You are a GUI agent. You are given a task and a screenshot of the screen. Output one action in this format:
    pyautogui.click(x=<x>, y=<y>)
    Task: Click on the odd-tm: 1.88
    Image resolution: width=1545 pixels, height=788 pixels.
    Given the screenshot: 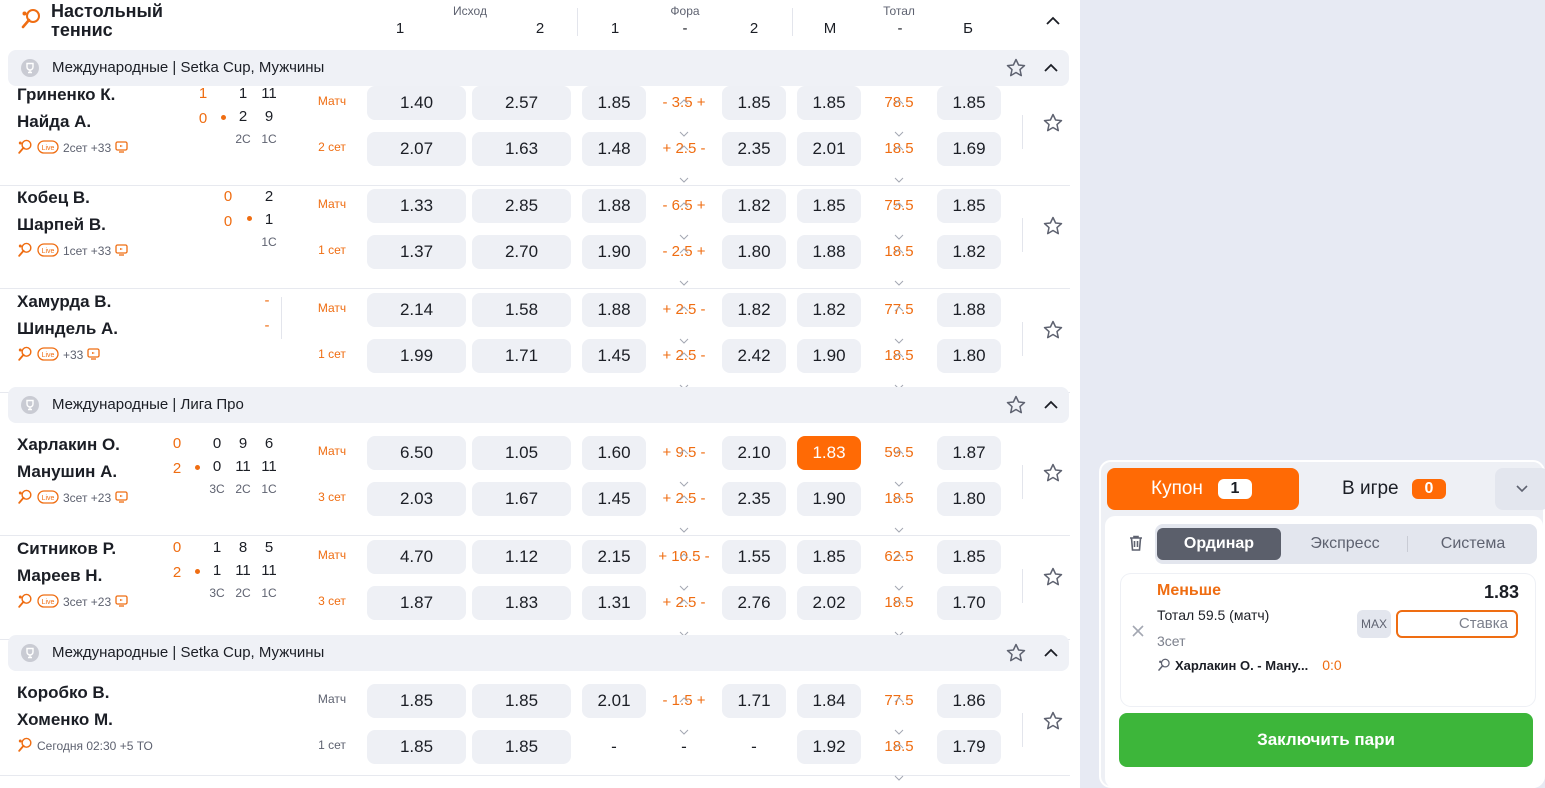 What is the action you would take?
    pyautogui.click(x=829, y=252)
    